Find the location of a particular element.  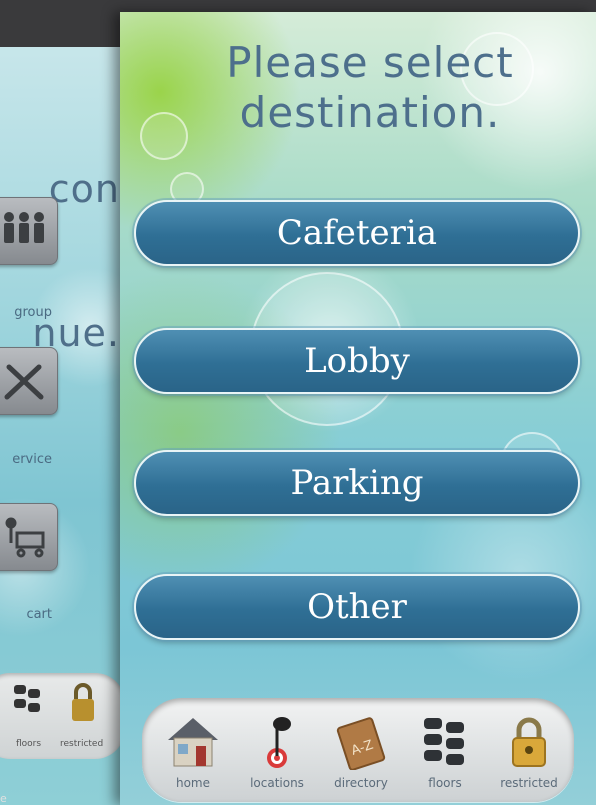

dock-label-home: home is located at coordinates (193, 783).